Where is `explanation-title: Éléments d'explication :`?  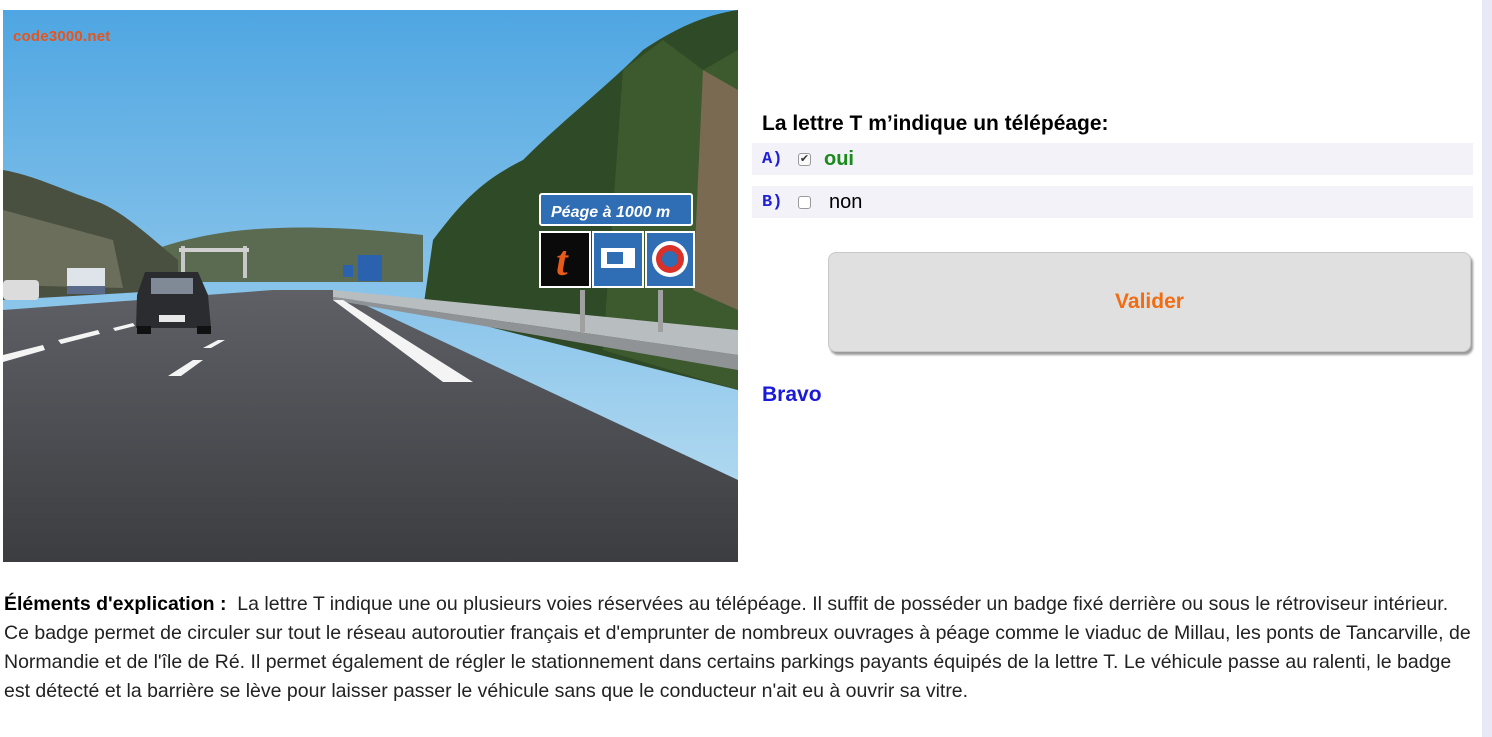 explanation-title: Éléments d'explication : is located at coordinates (115, 604).